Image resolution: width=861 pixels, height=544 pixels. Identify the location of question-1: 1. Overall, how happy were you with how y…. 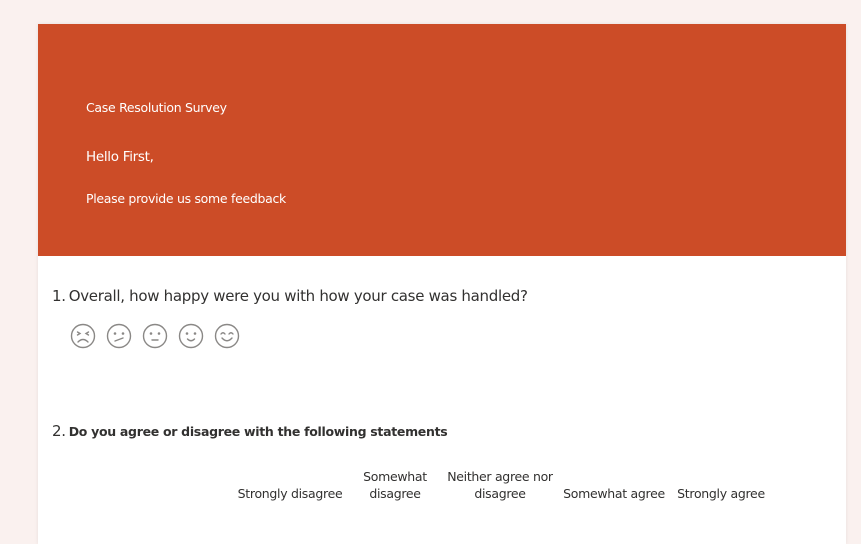
(290, 296).